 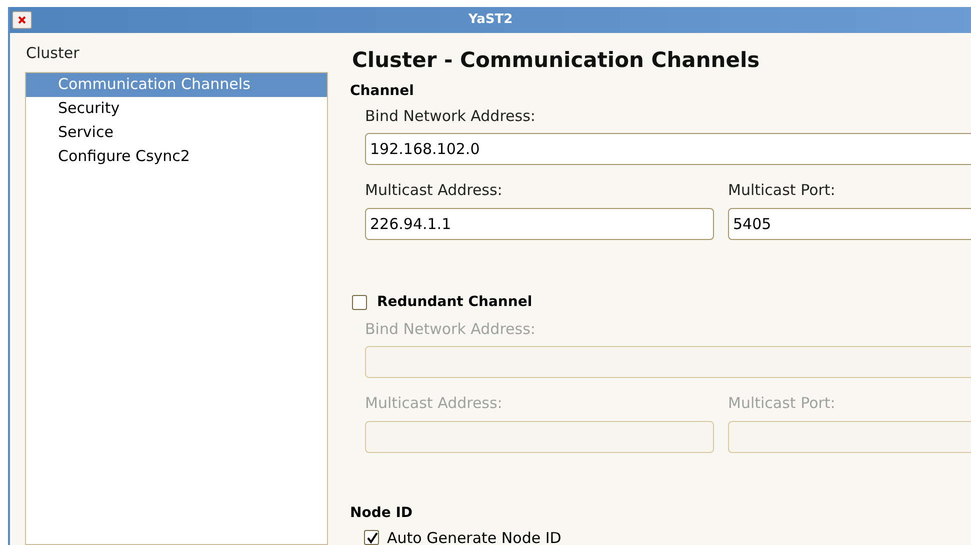 I want to click on sidebar-heading: Cluster, so click(x=53, y=53).